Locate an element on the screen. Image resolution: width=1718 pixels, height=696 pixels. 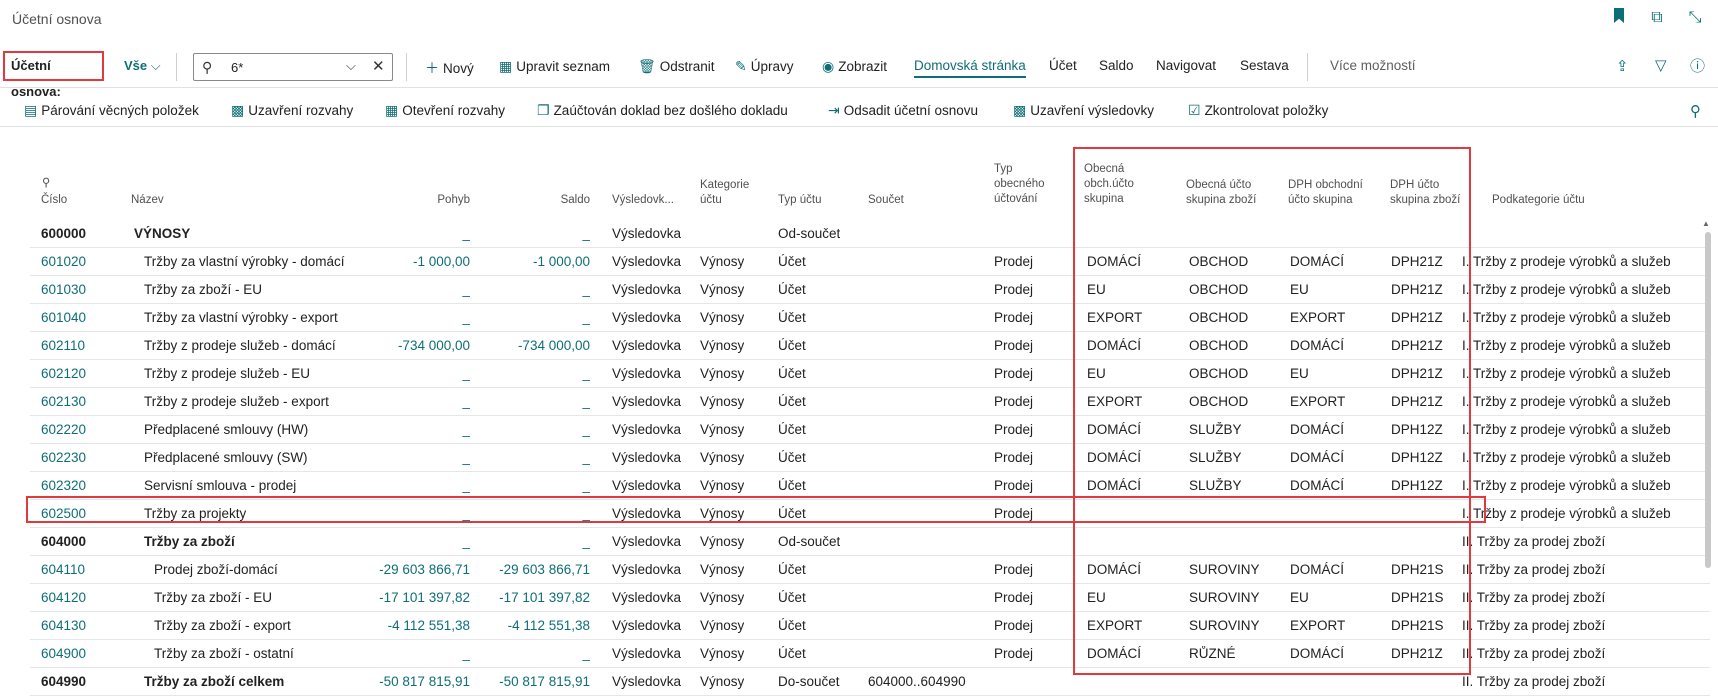
cell-kategorie: Výnosy is located at coordinates (722, 317).